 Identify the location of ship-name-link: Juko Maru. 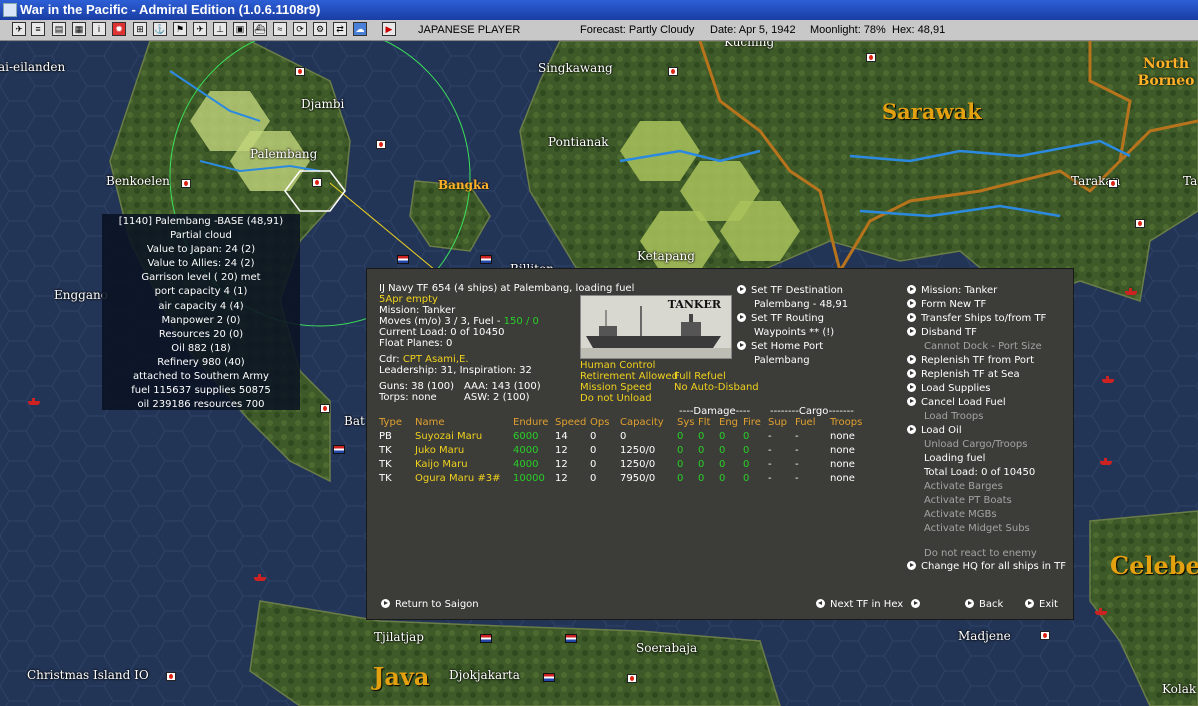
(439, 450).